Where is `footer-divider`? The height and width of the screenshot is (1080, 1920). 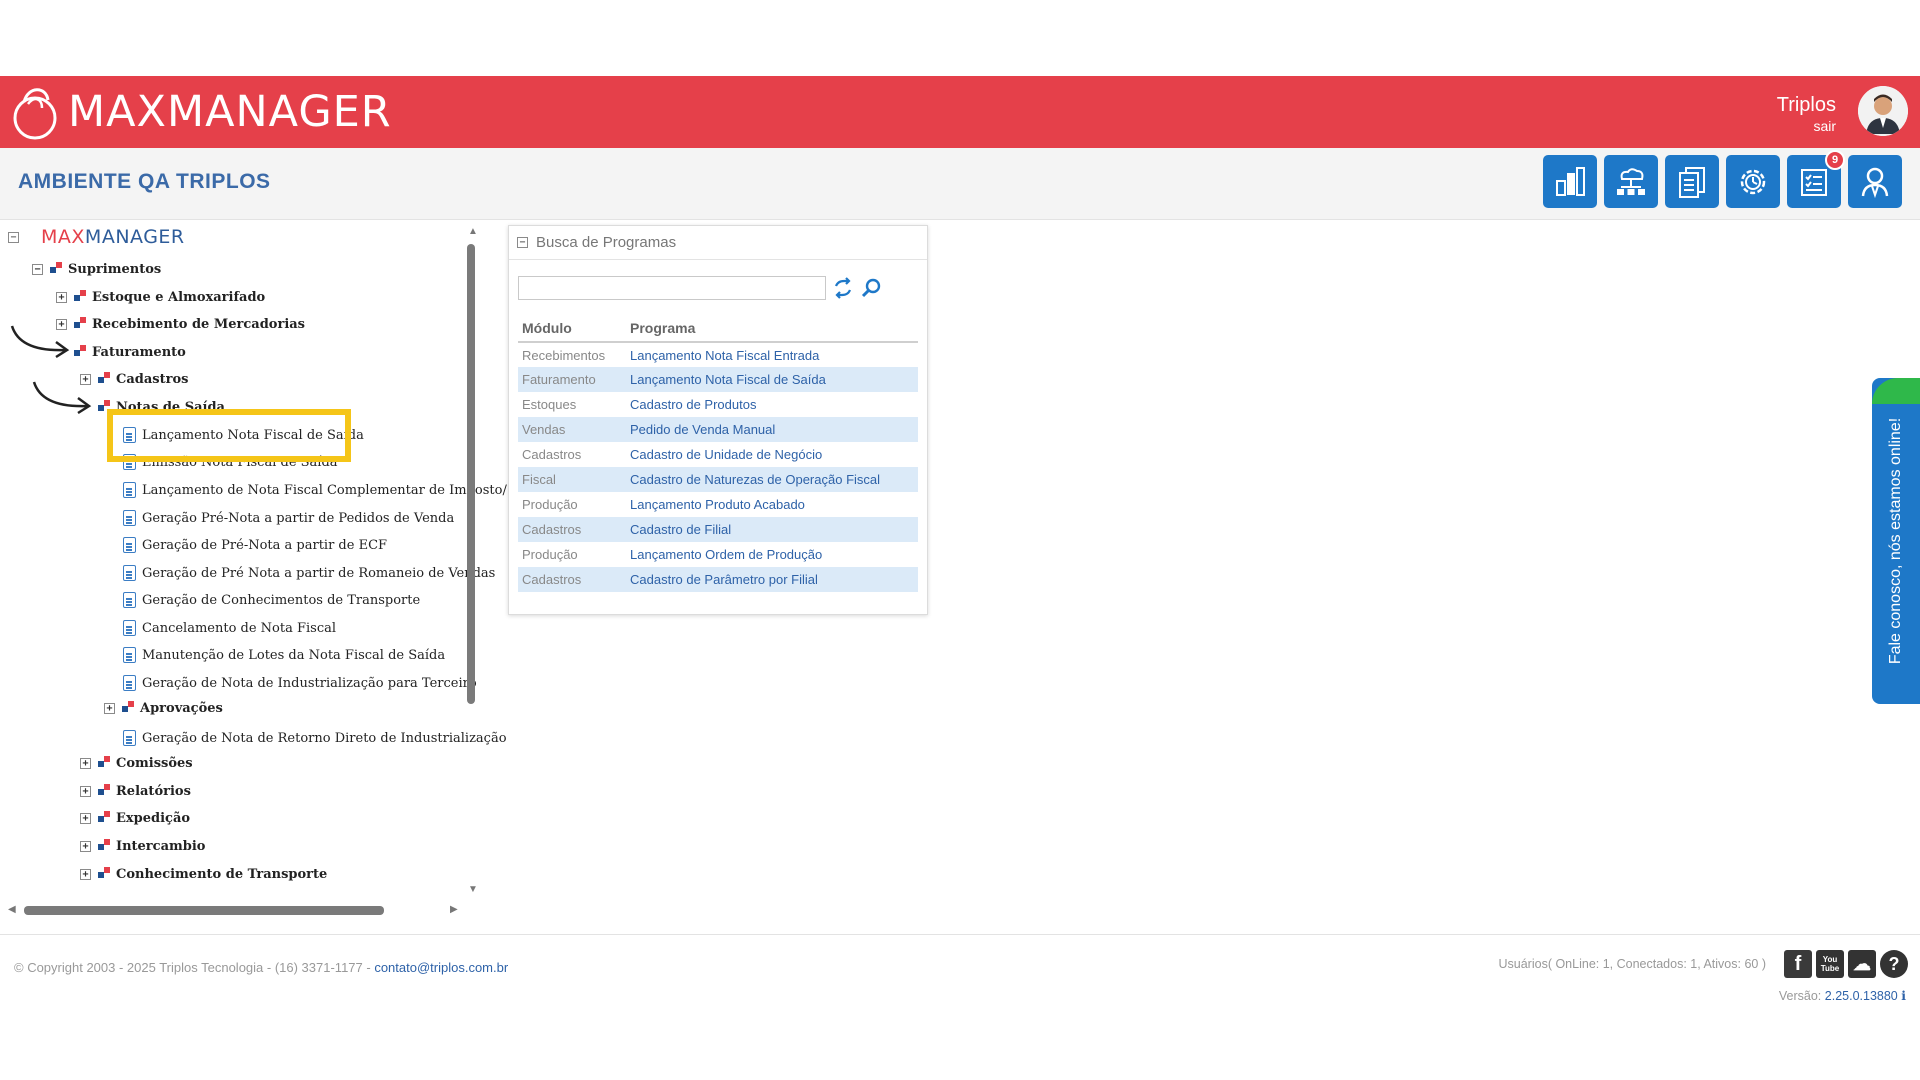 footer-divider is located at coordinates (960, 934).